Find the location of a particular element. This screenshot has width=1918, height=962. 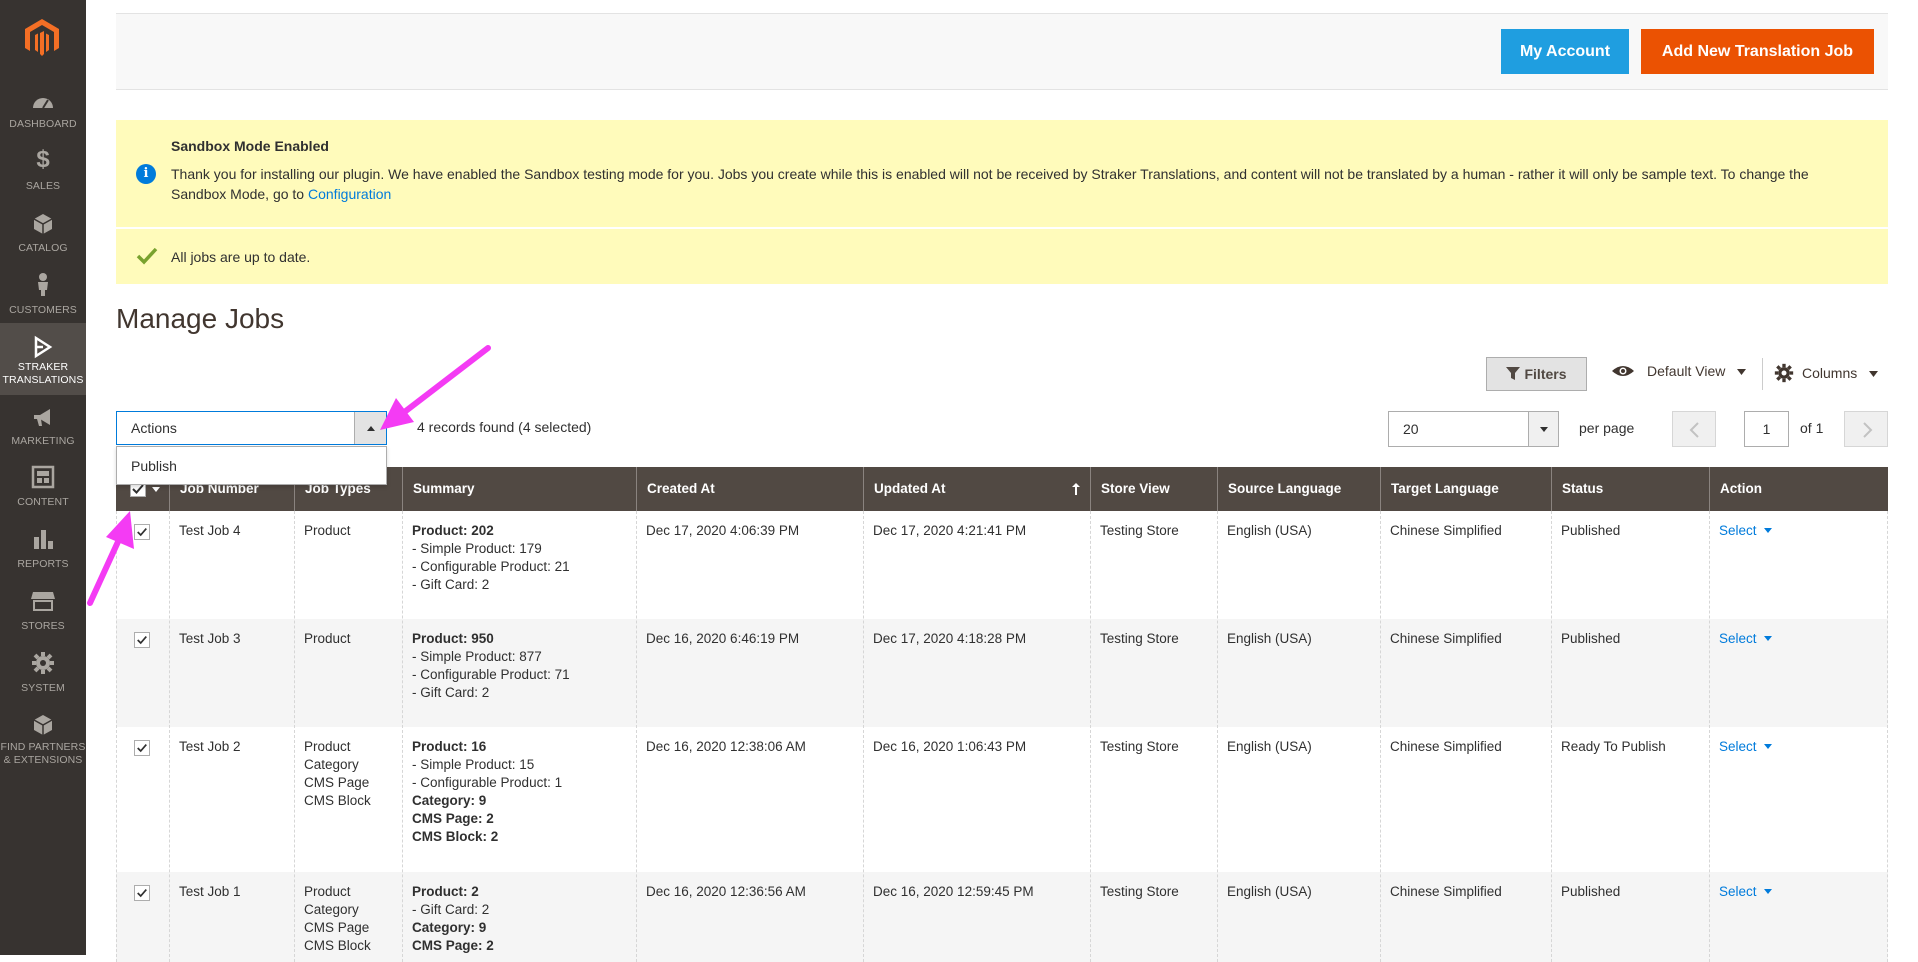

job-type: CMS Page is located at coordinates (337, 927).